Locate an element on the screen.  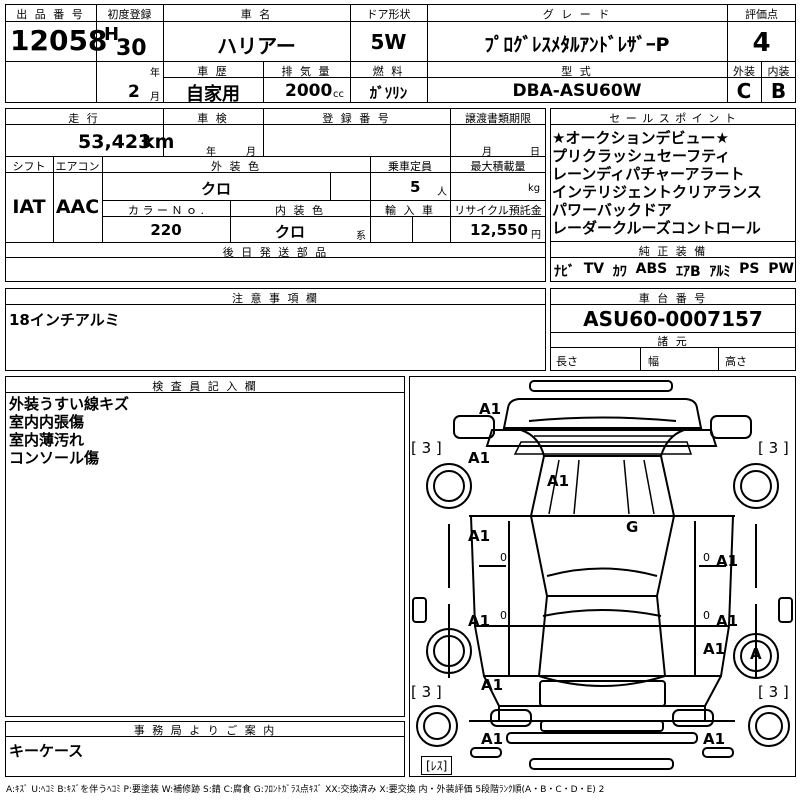
transfer-label: 譲渡書類期限 is located at coordinates (498, 118).